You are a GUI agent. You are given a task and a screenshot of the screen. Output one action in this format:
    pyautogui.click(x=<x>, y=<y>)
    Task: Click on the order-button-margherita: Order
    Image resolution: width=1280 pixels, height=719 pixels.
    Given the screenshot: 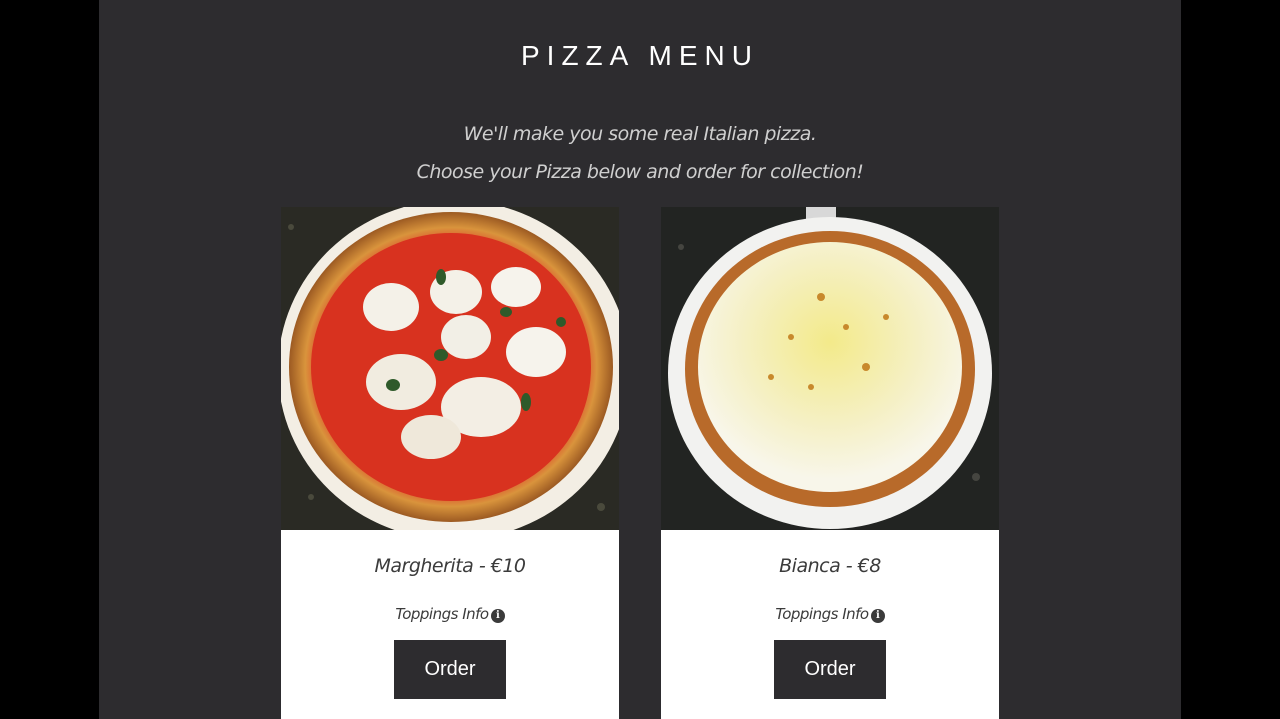 What is the action you would take?
    pyautogui.click(x=450, y=669)
    